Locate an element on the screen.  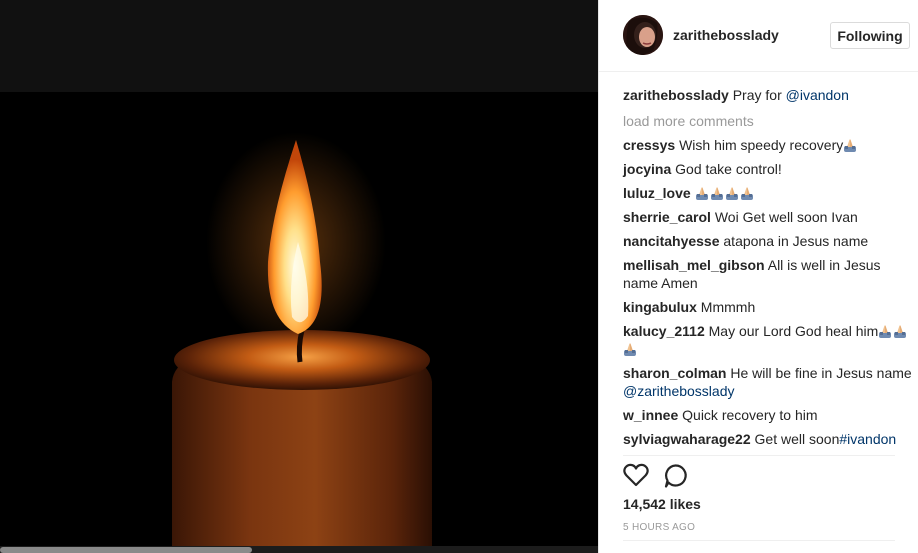
comment-text: He will be fine in Jesus name is located at coordinates (821, 373).